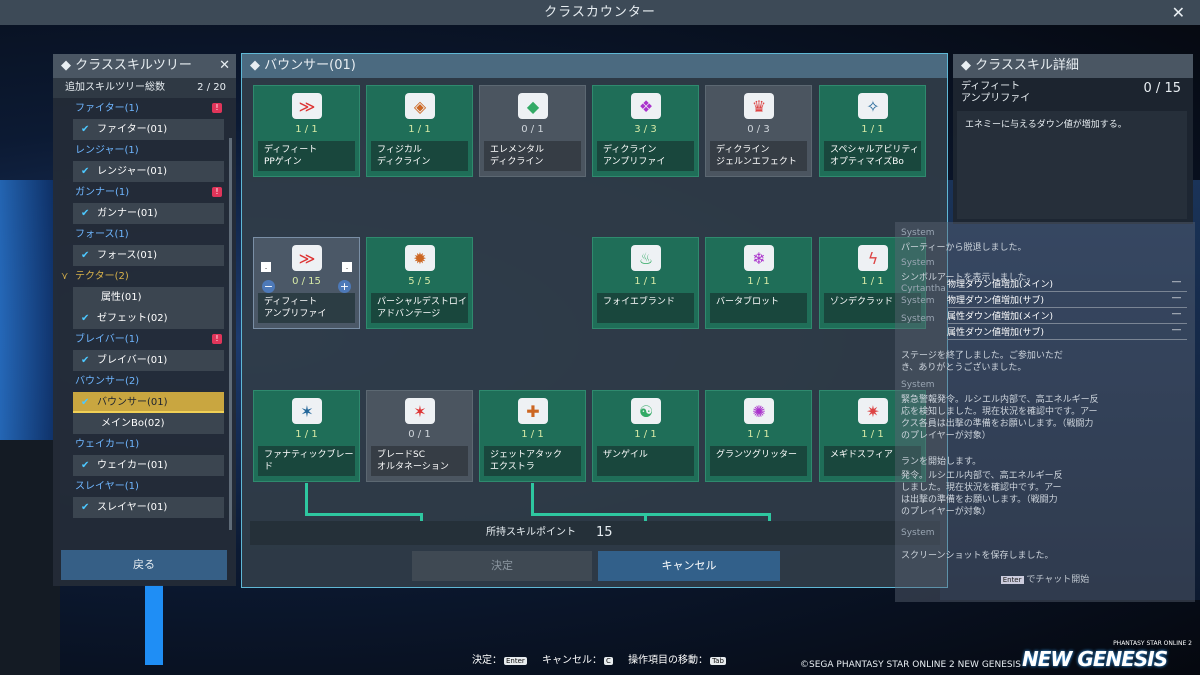 This screenshot has height=675, width=1200. What do you see at coordinates (148, 150) in the screenshot?
I see `class-category: レンジャー(1)` at bounding box center [148, 150].